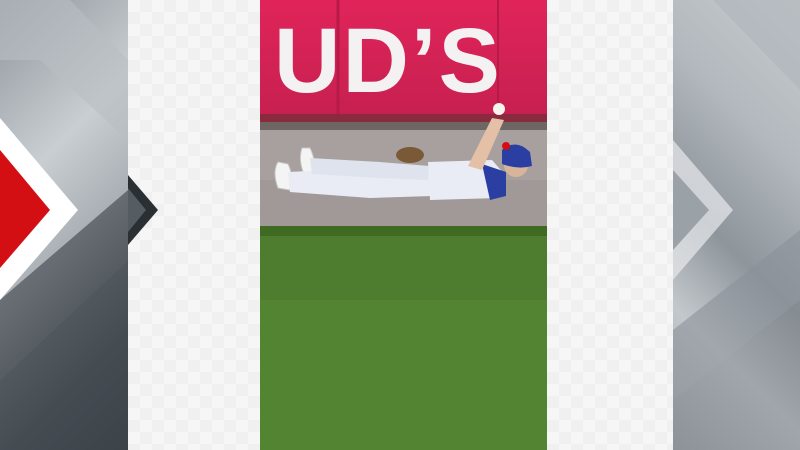  Describe the element at coordinates (388, 61) in the screenshot. I see `wall-sign-text: UD’S` at that location.